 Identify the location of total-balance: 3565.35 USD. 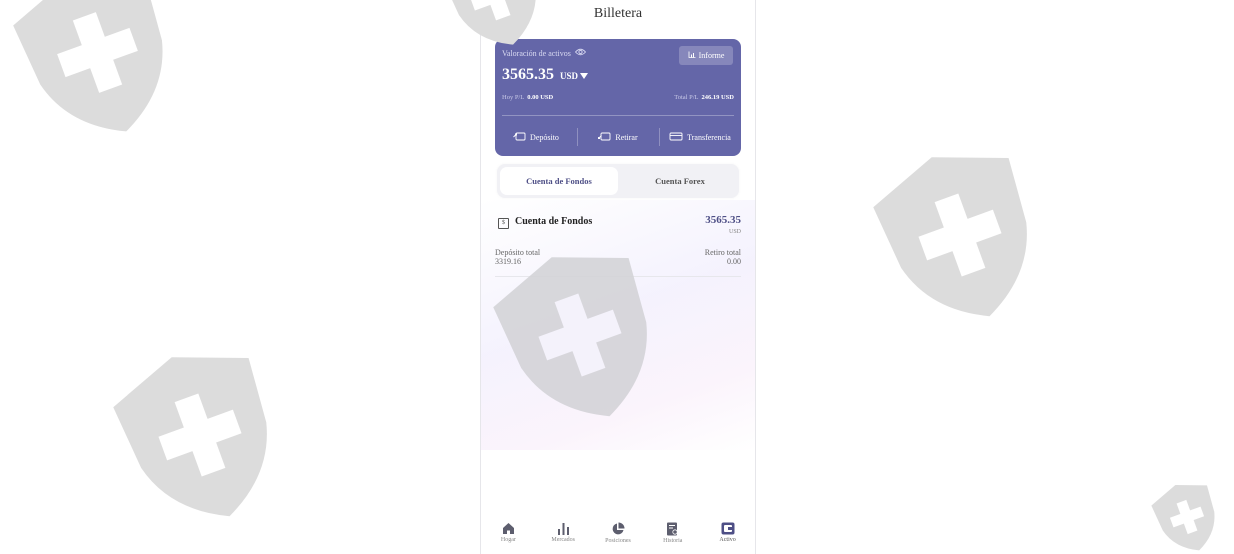
(545, 75).